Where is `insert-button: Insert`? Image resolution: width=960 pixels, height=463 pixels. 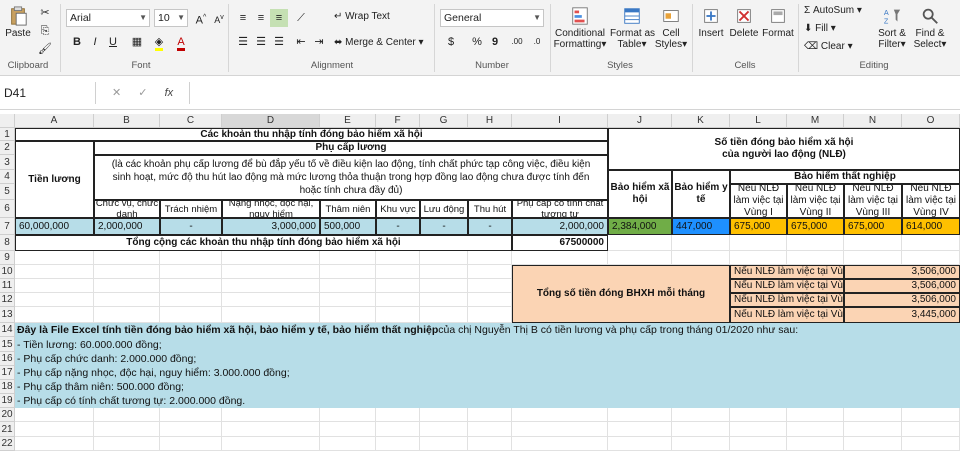
insert-button: Insert is located at coordinates (711, 22).